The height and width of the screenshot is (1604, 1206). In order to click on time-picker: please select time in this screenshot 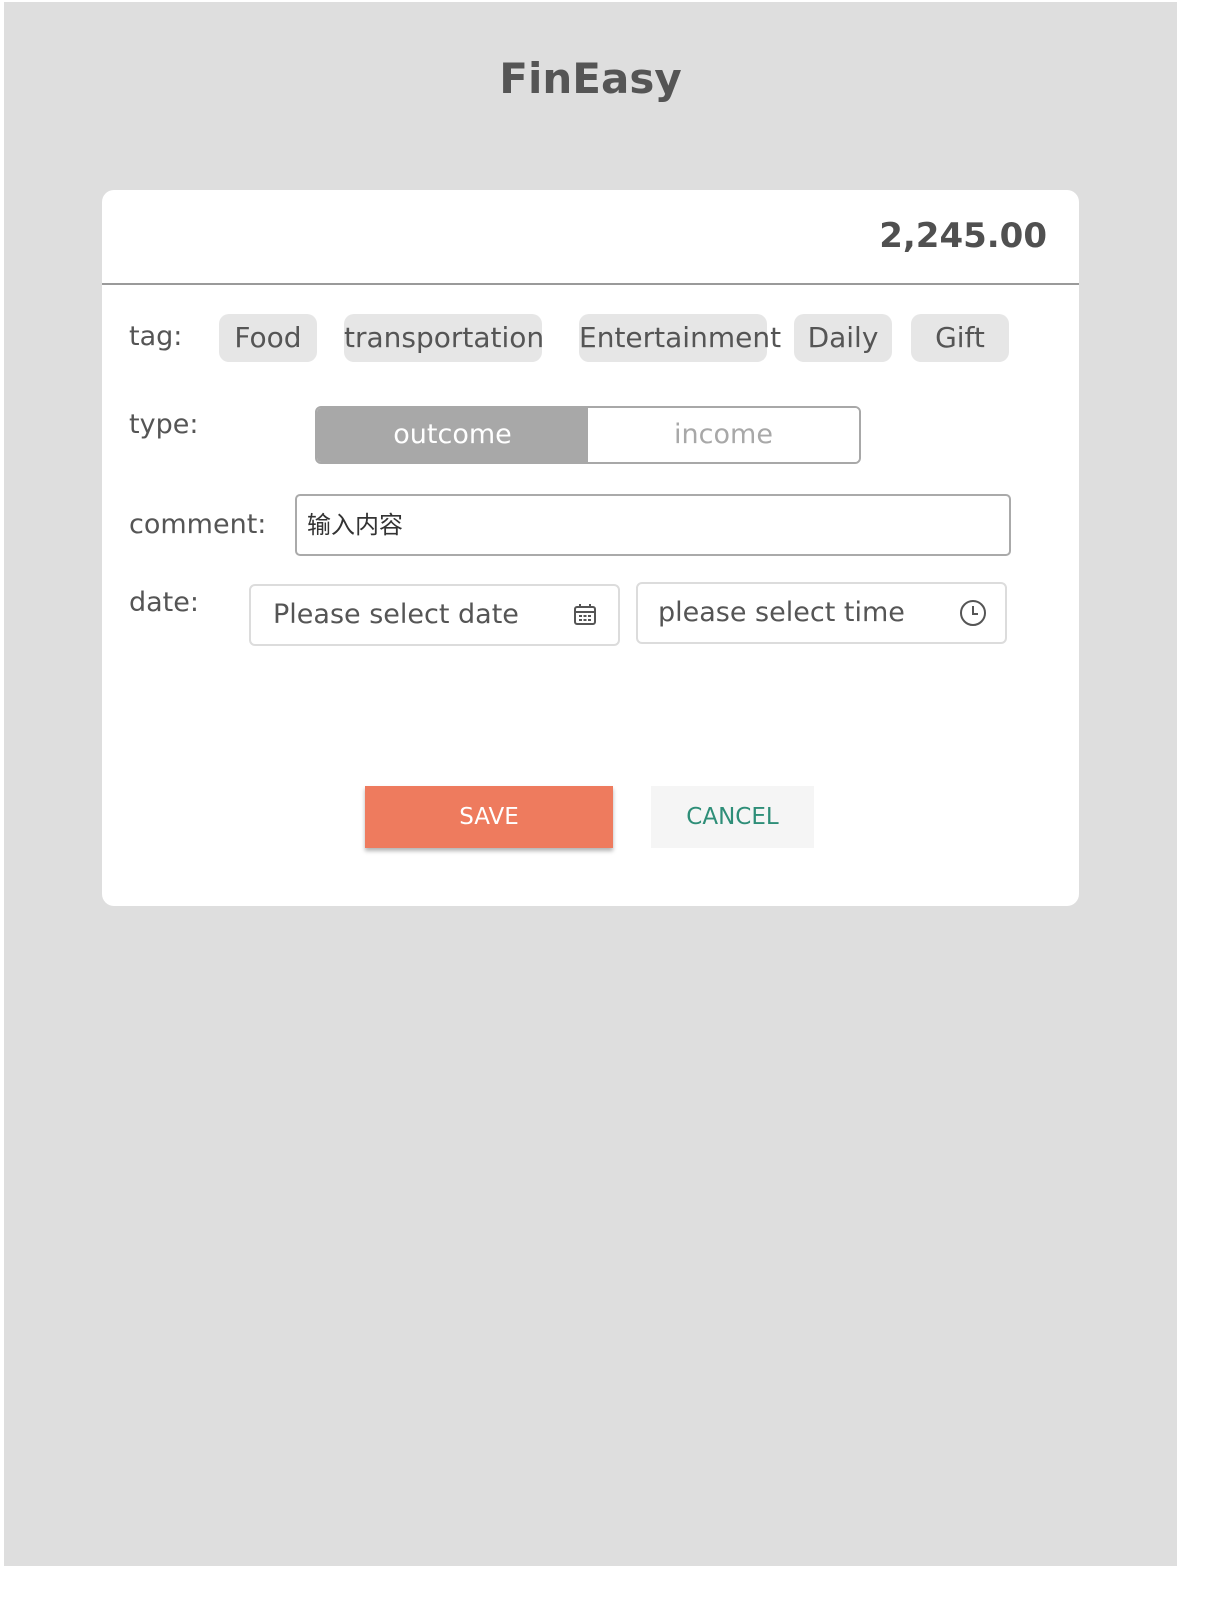, I will do `click(821, 613)`.